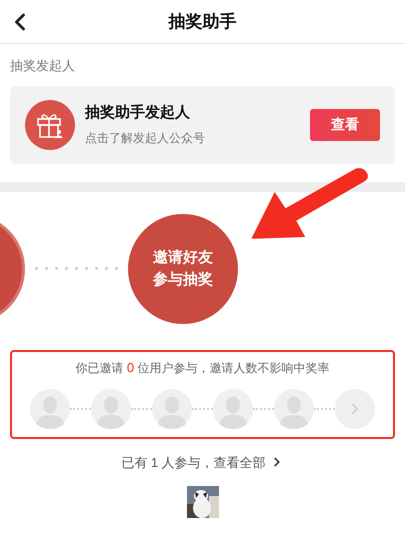  I want to click on section-label: 抽奖发起人, so click(43, 66).